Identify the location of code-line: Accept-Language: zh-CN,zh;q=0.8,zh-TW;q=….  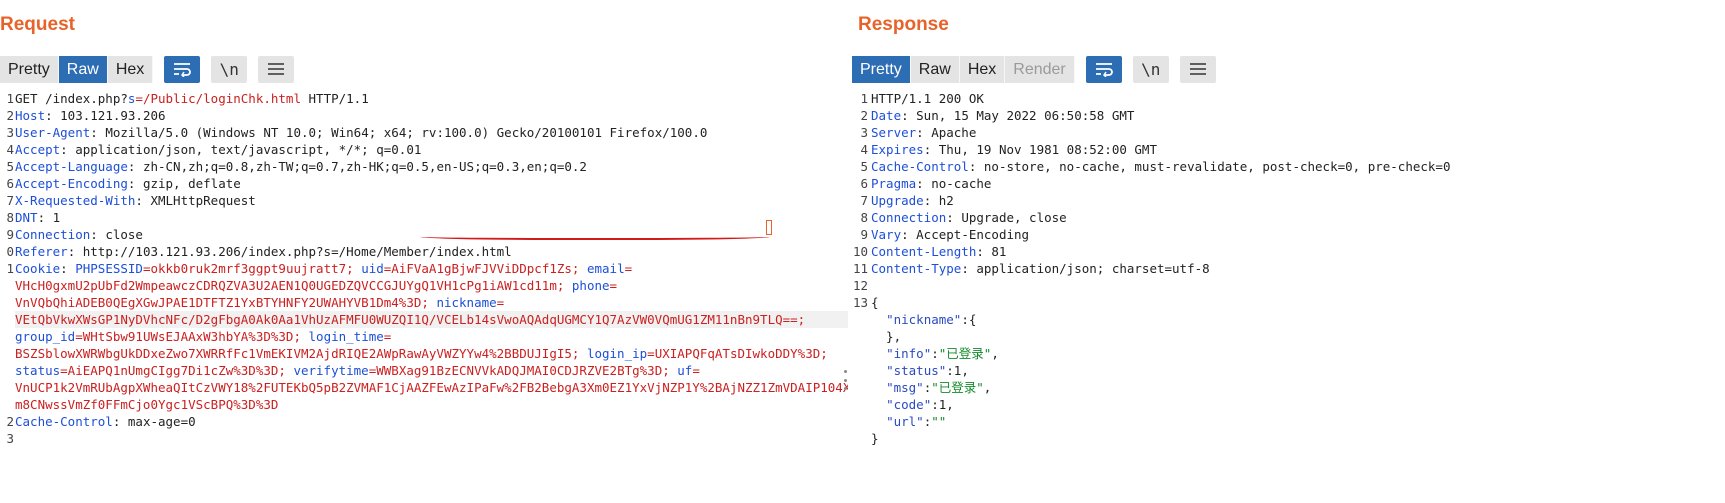
(432, 166).